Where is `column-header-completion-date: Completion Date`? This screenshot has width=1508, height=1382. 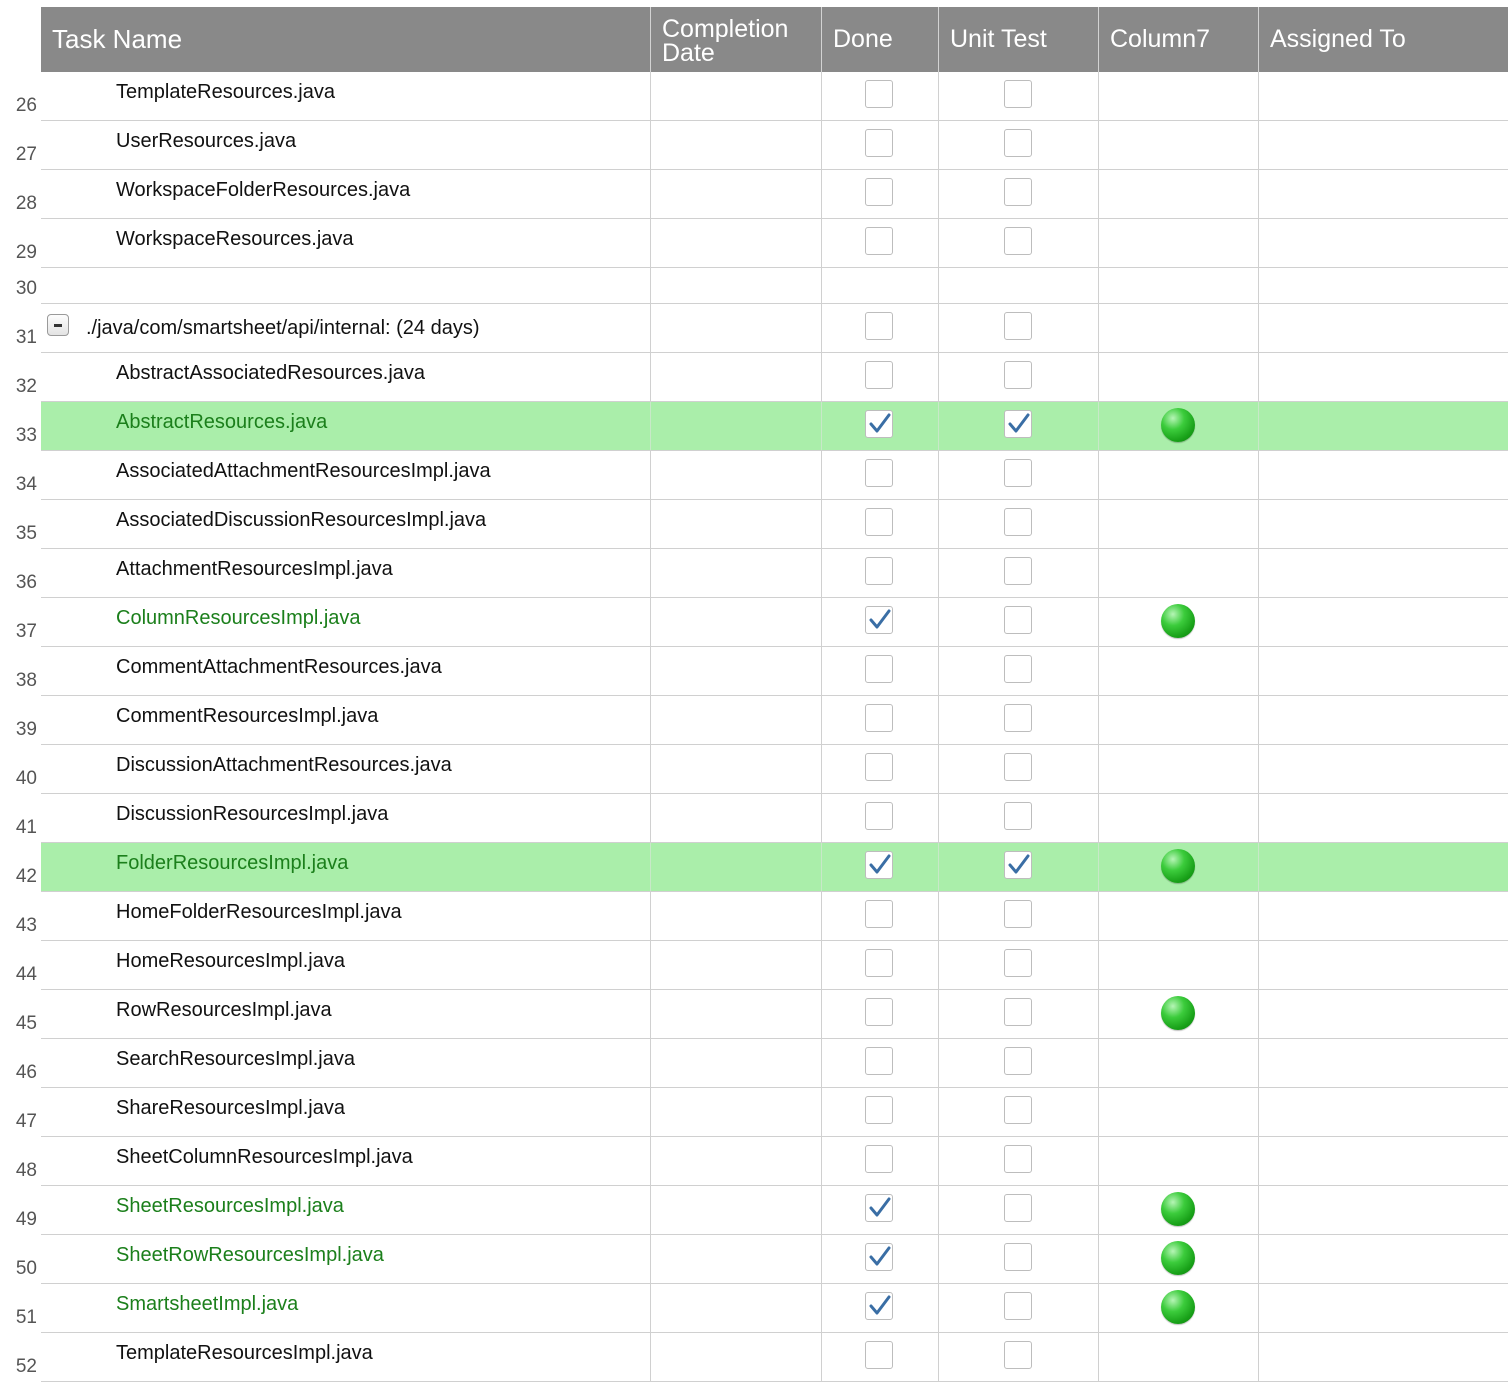
column-header-completion-date: Completion Date is located at coordinates (736, 39).